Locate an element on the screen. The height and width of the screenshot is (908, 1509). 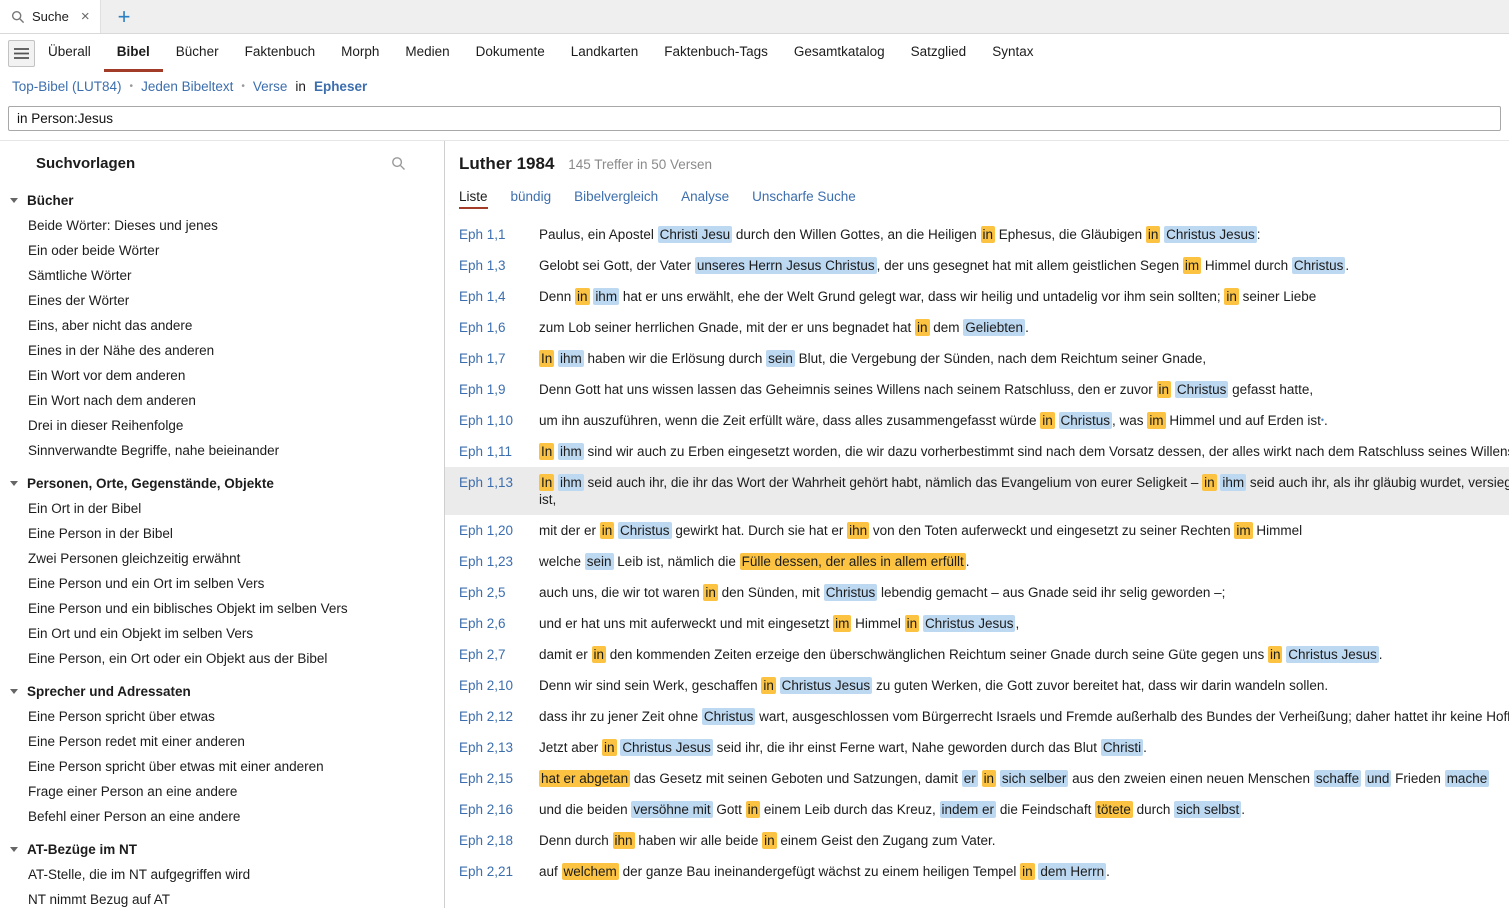
verse-reference-link: Eph 1,23 is located at coordinates (499, 561).